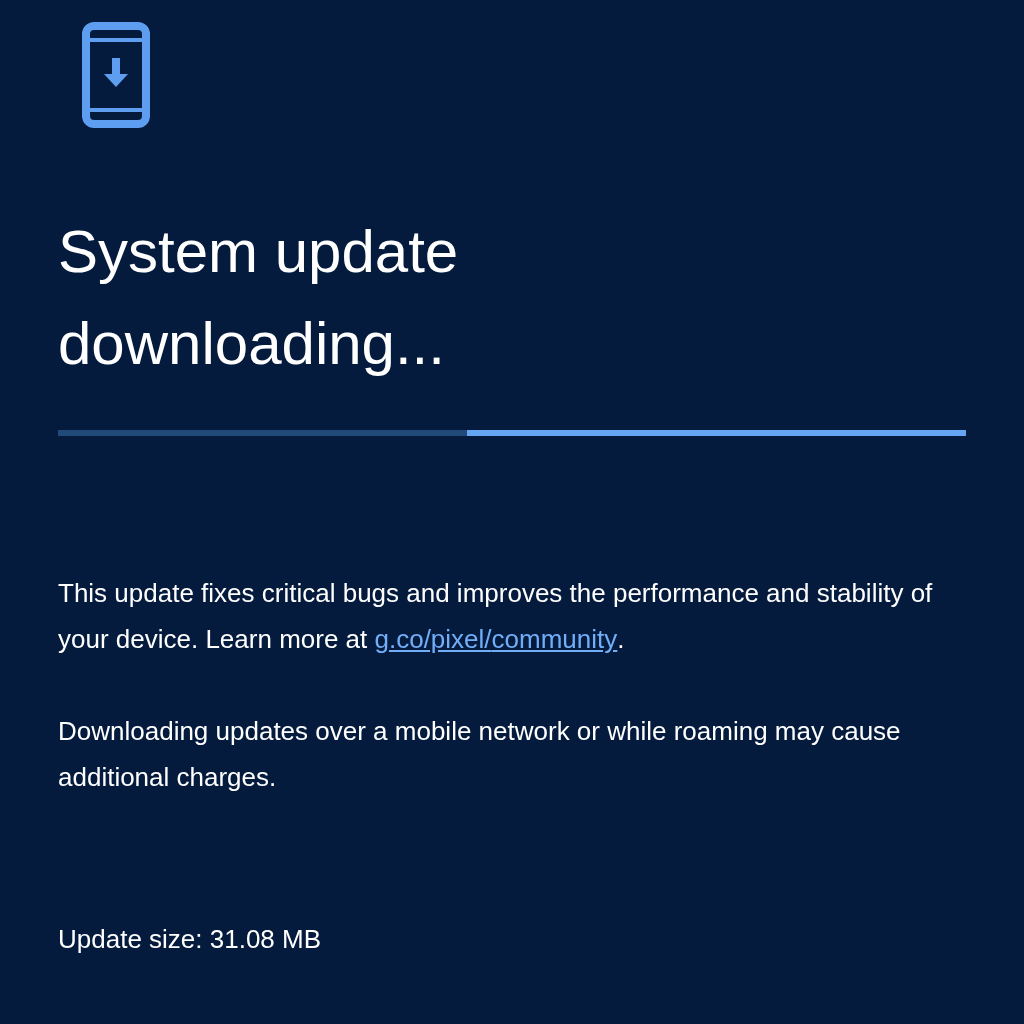 This screenshot has height=1024, width=1024. I want to click on link: community, so click(554, 639).